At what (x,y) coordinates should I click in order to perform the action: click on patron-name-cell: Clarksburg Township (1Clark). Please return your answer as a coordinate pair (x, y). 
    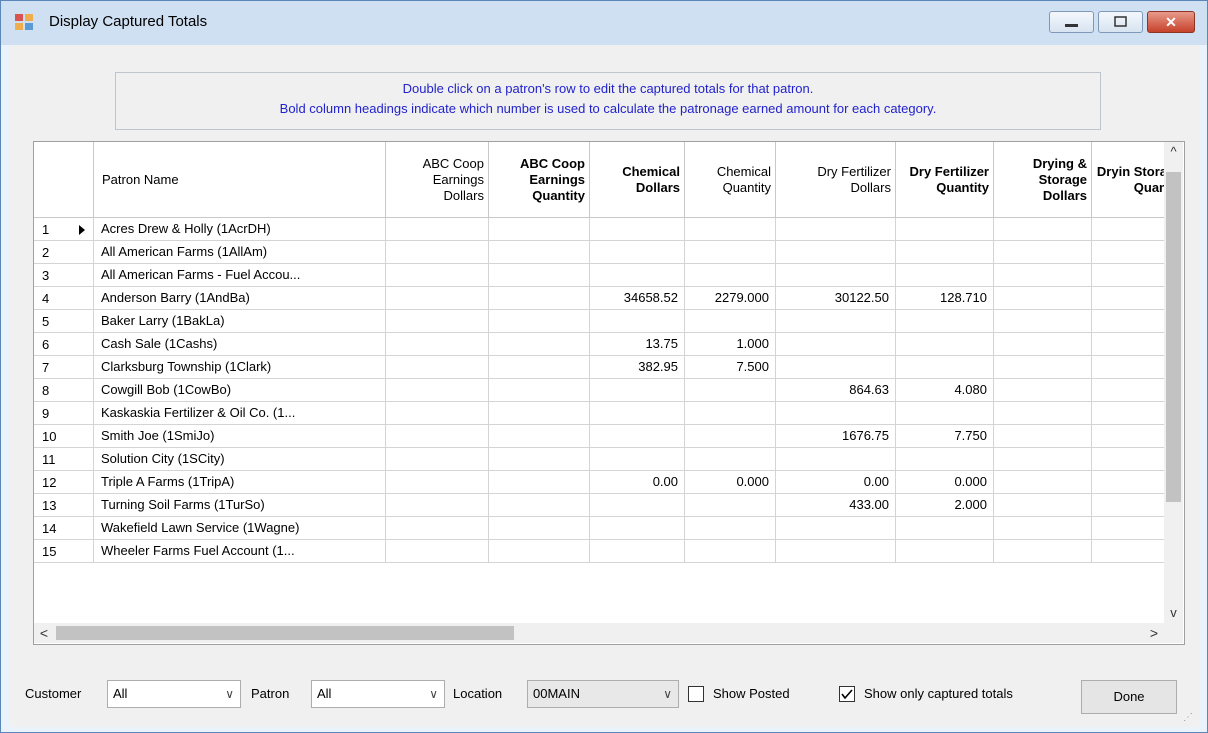
    Looking at the image, I should click on (240, 367).